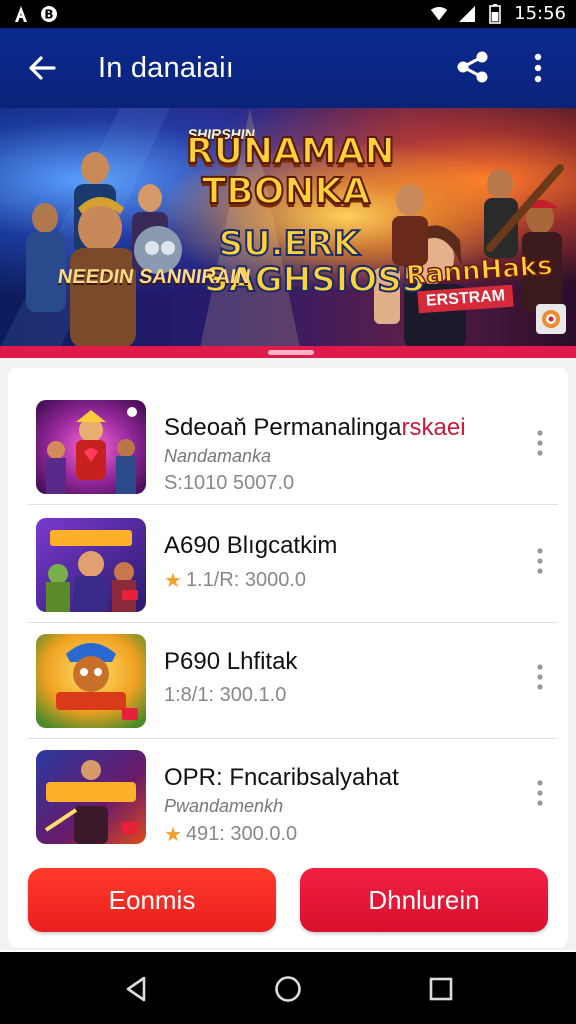 The height and width of the screenshot is (1024, 576). Describe the element at coordinates (21, 14) in the screenshot. I see `notification-a-icon` at that location.